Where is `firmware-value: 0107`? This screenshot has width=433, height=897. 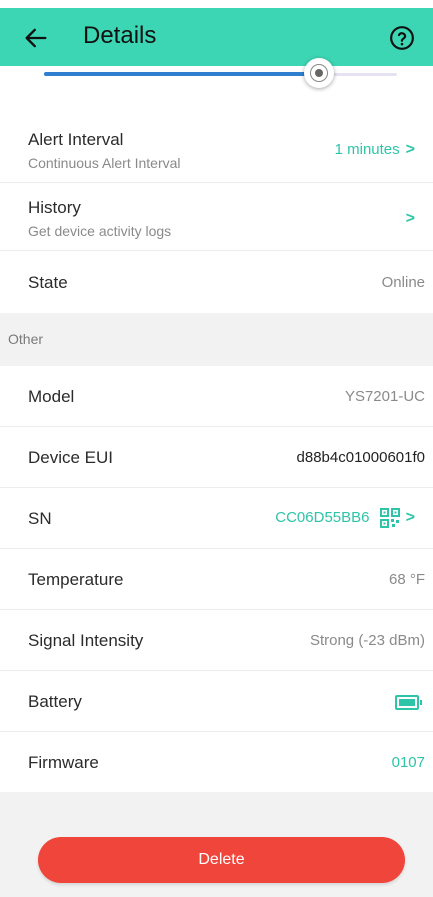
firmware-value: 0107 is located at coordinates (408, 762).